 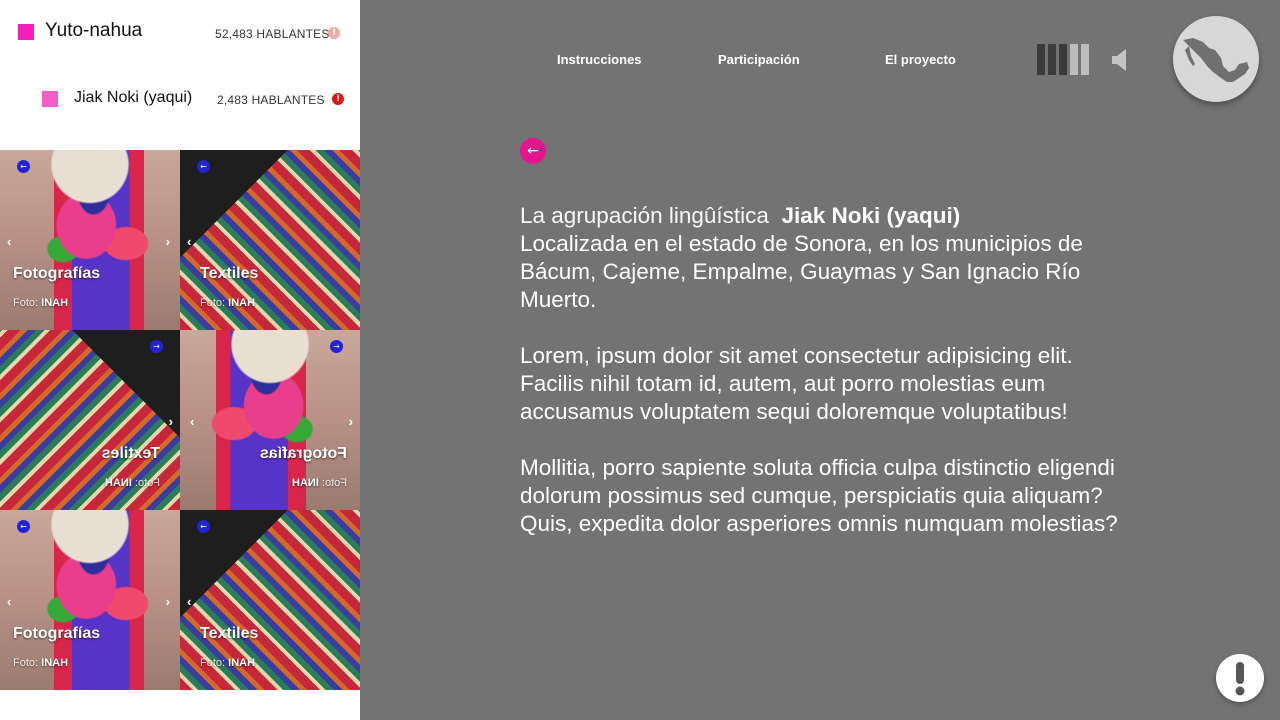 What do you see at coordinates (94, 30) in the screenshot?
I see `family-name: Yuto-nahua` at bounding box center [94, 30].